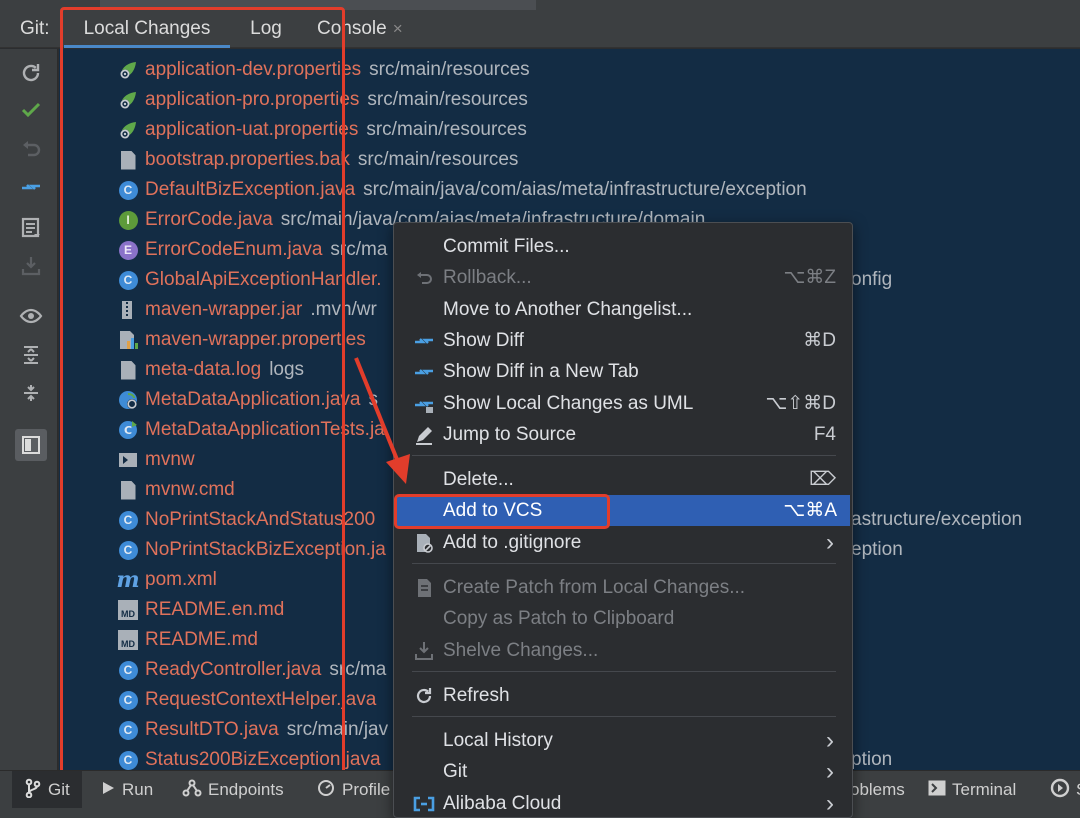  I want to click on file-name: Status200BizException.java, so click(263, 759).